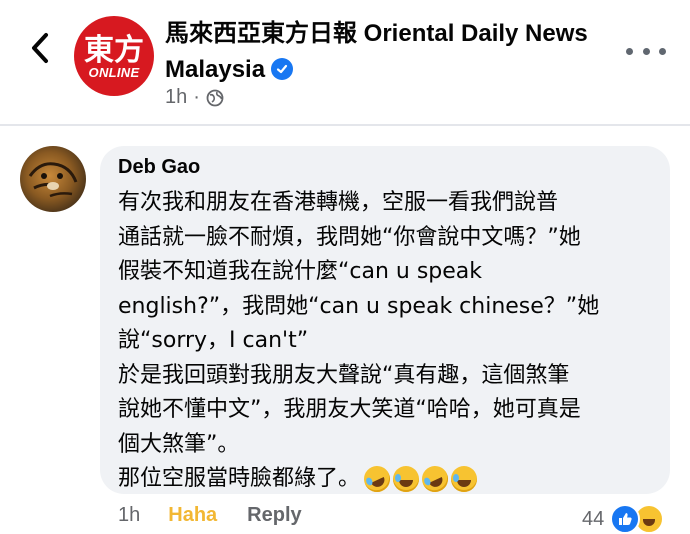 Image resolution: width=690 pixels, height=534 pixels. I want to click on emoji-group, so click(419, 479).